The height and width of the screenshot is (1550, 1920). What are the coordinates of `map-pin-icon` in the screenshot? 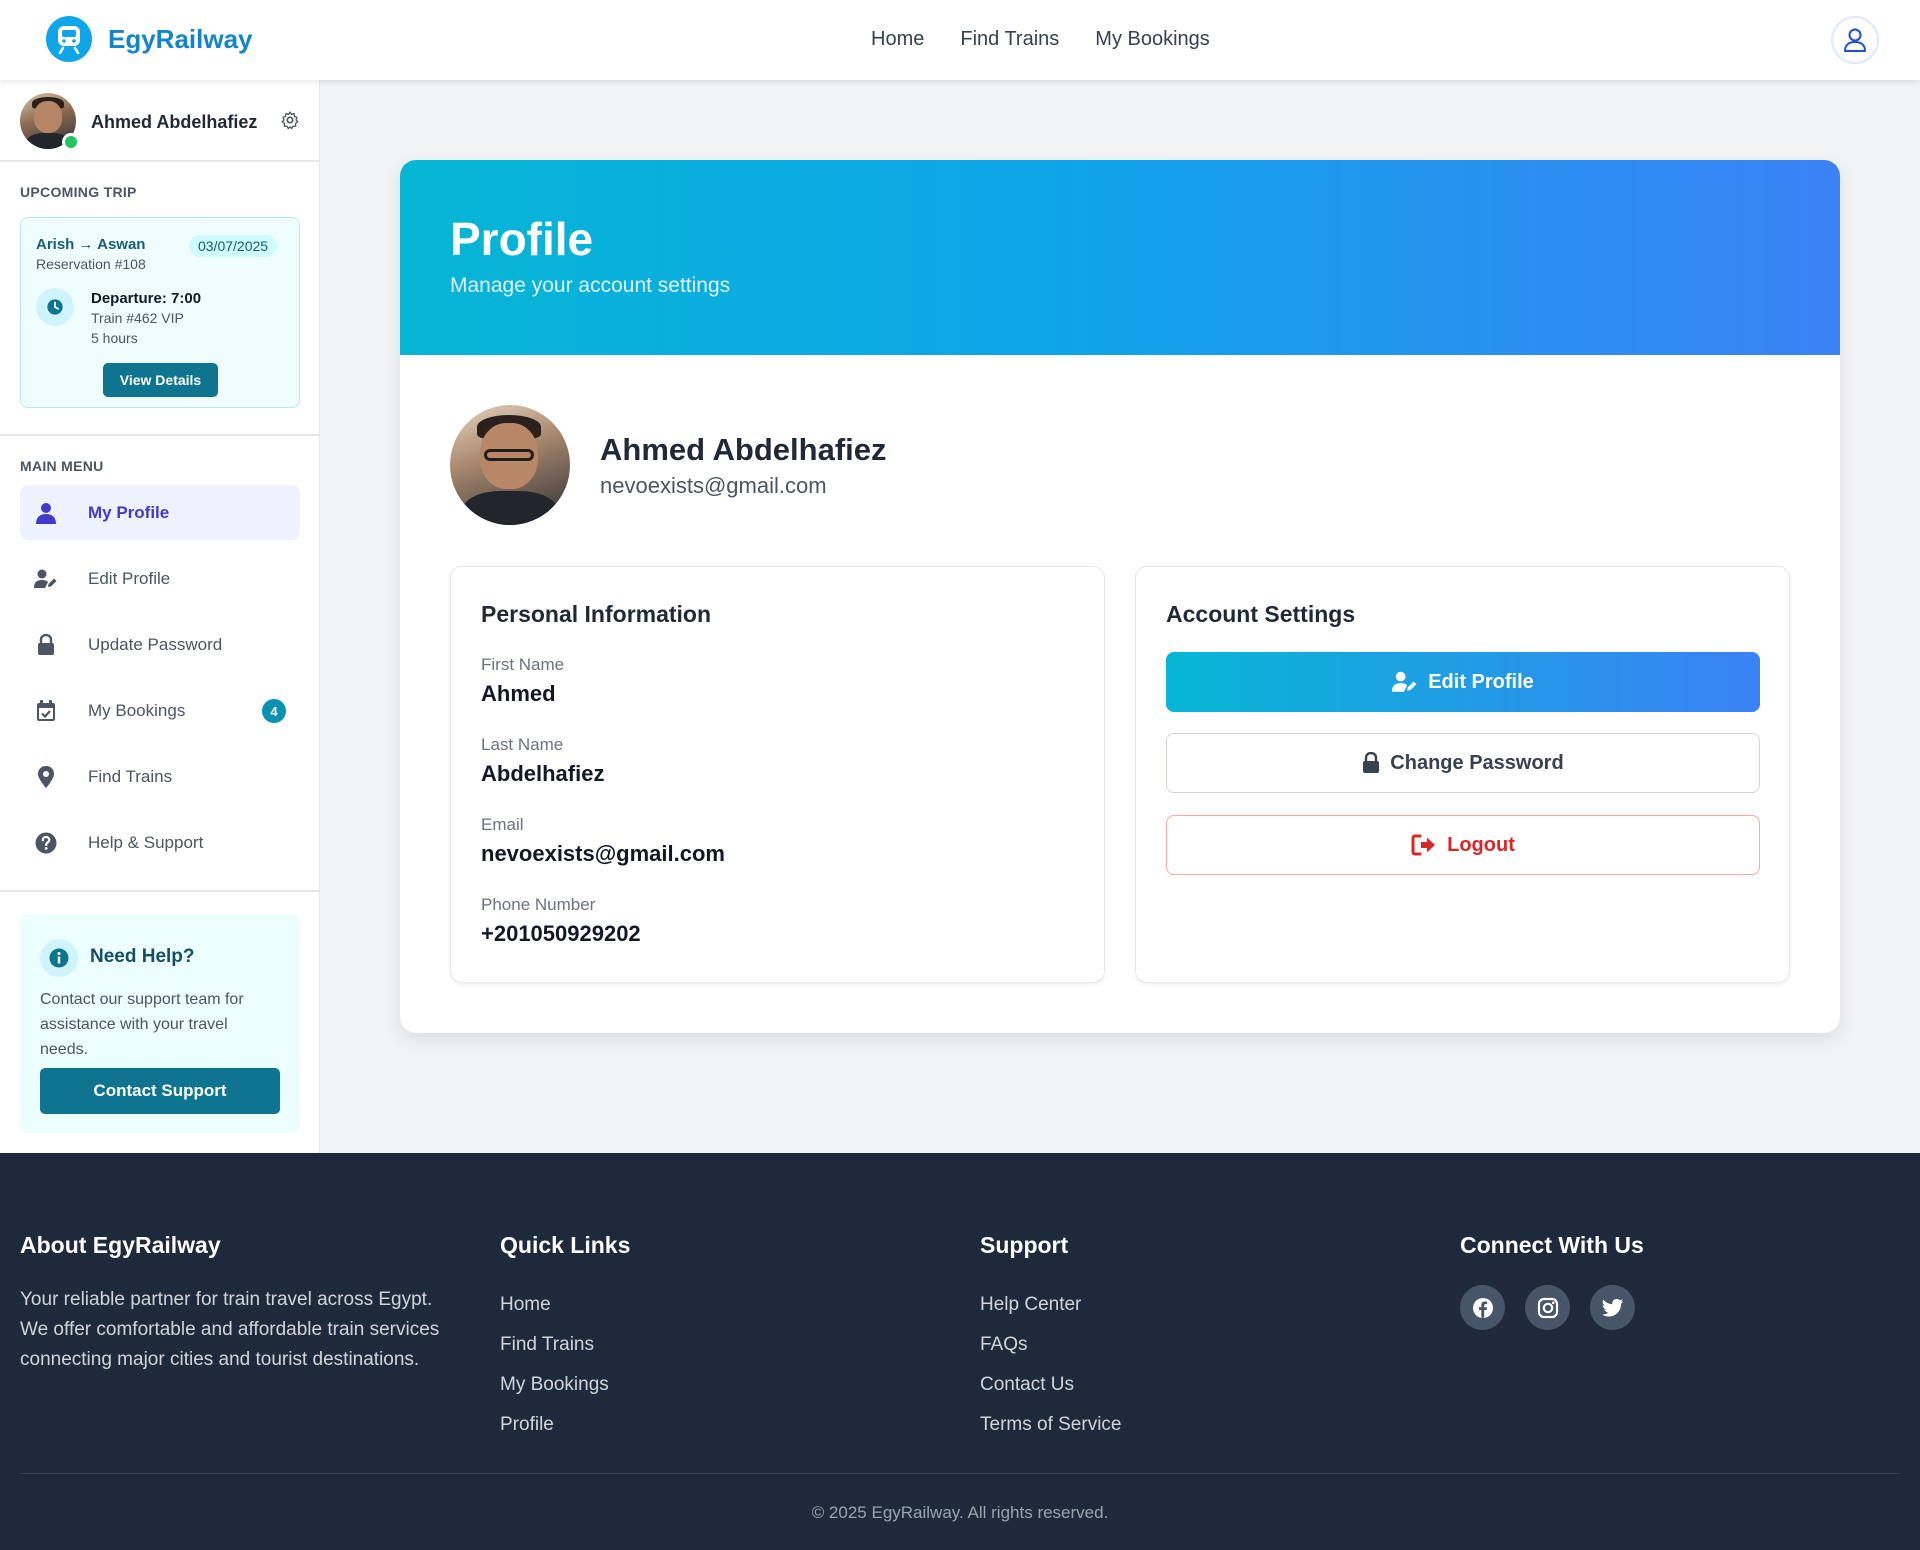 It's located at (46, 776).